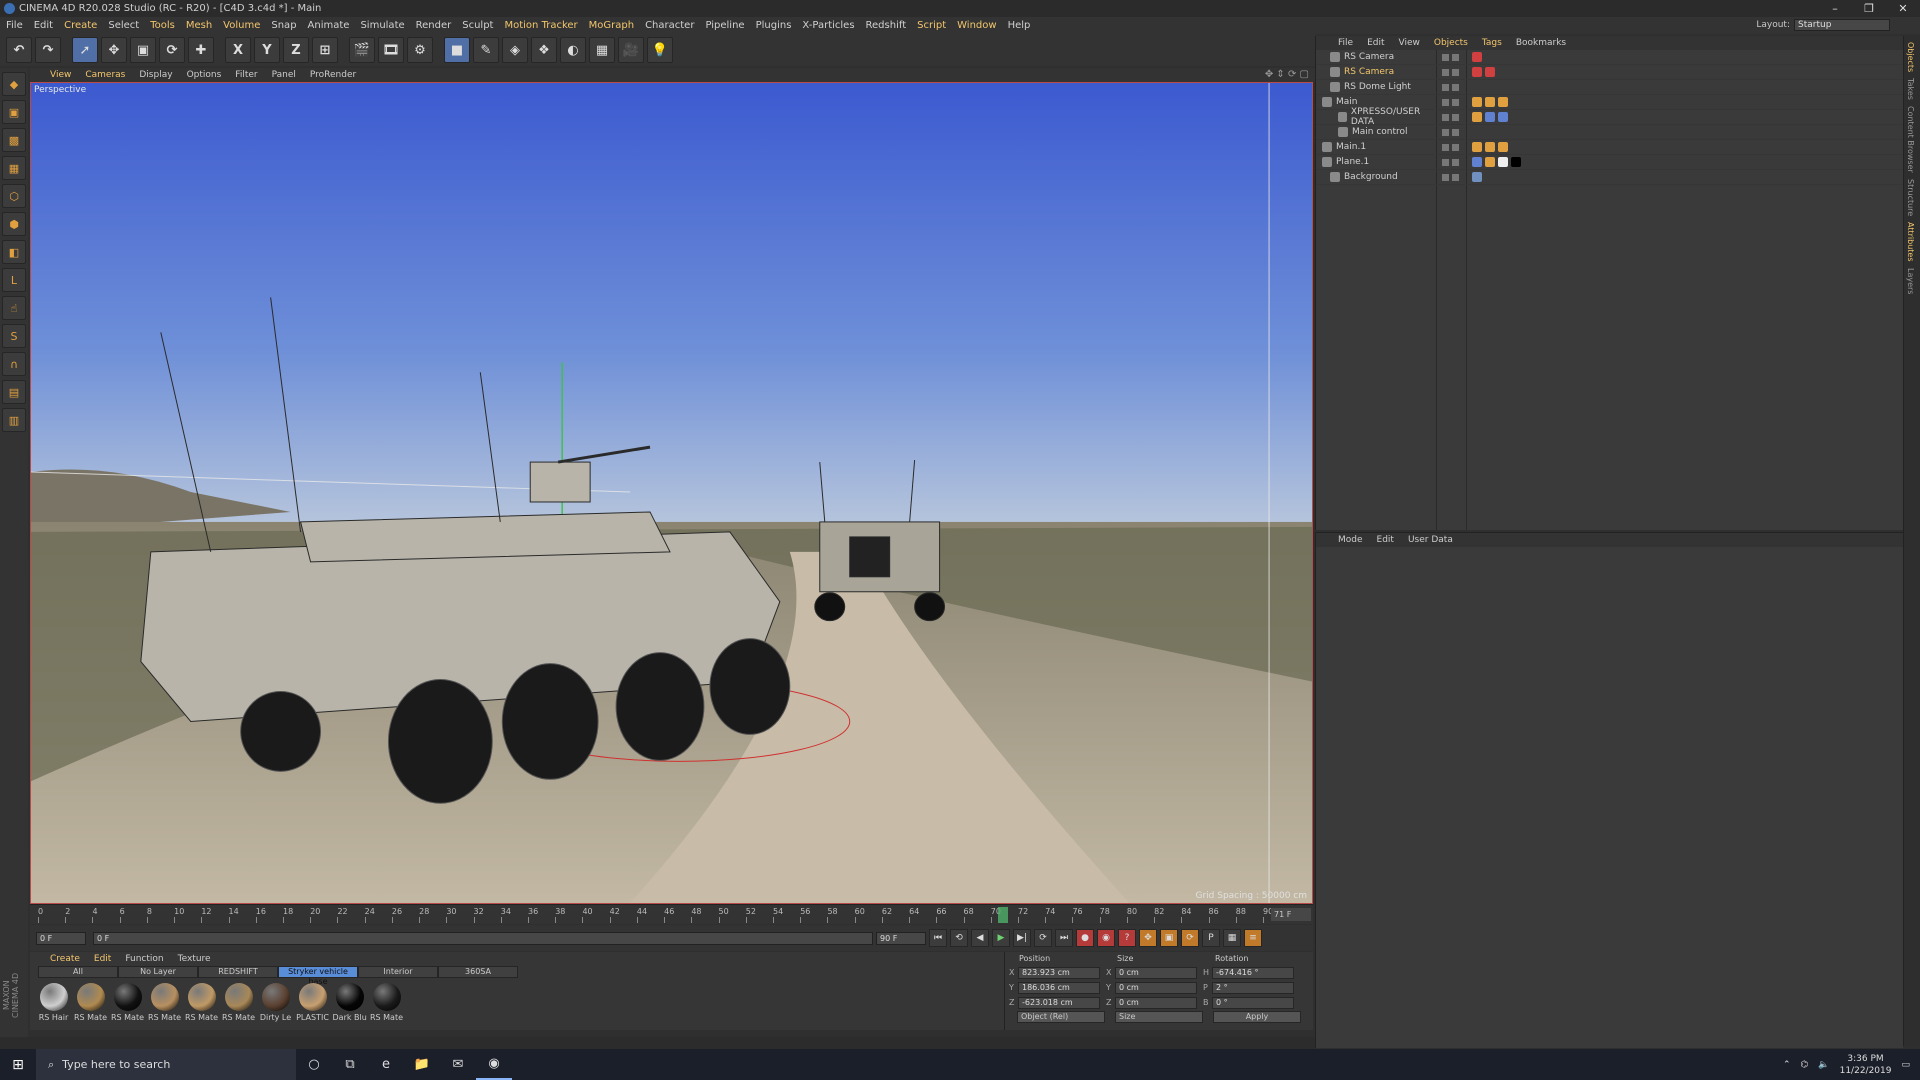 This screenshot has width=1920, height=1080. Describe the element at coordinates (14, 336) in the screenshot. I see `snap-icon: S` at that location.